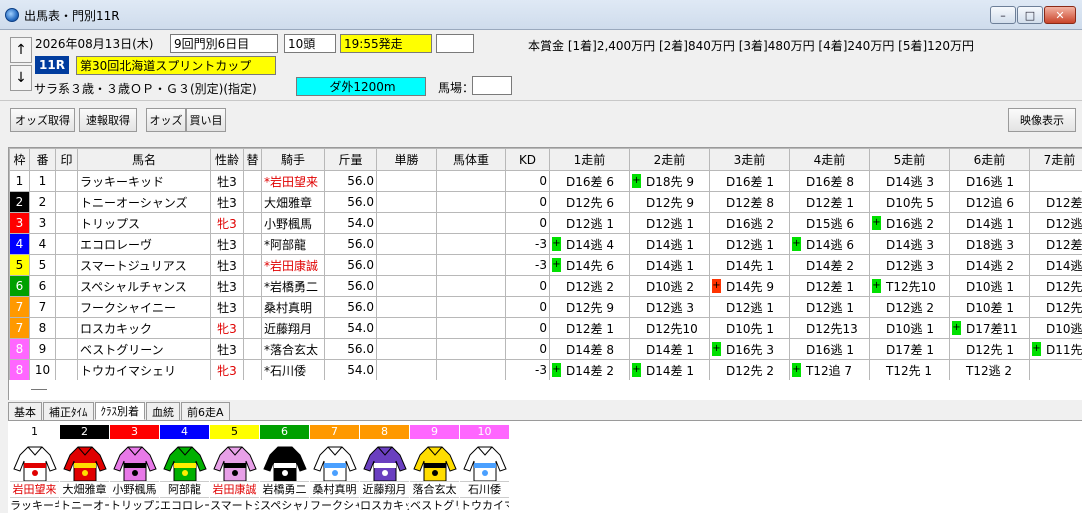 This screenshot has width=1082, height=513. Describe the element at coordinates (749, 202) in the screenshot. I see `past-race-3: D12差 8` at that location.